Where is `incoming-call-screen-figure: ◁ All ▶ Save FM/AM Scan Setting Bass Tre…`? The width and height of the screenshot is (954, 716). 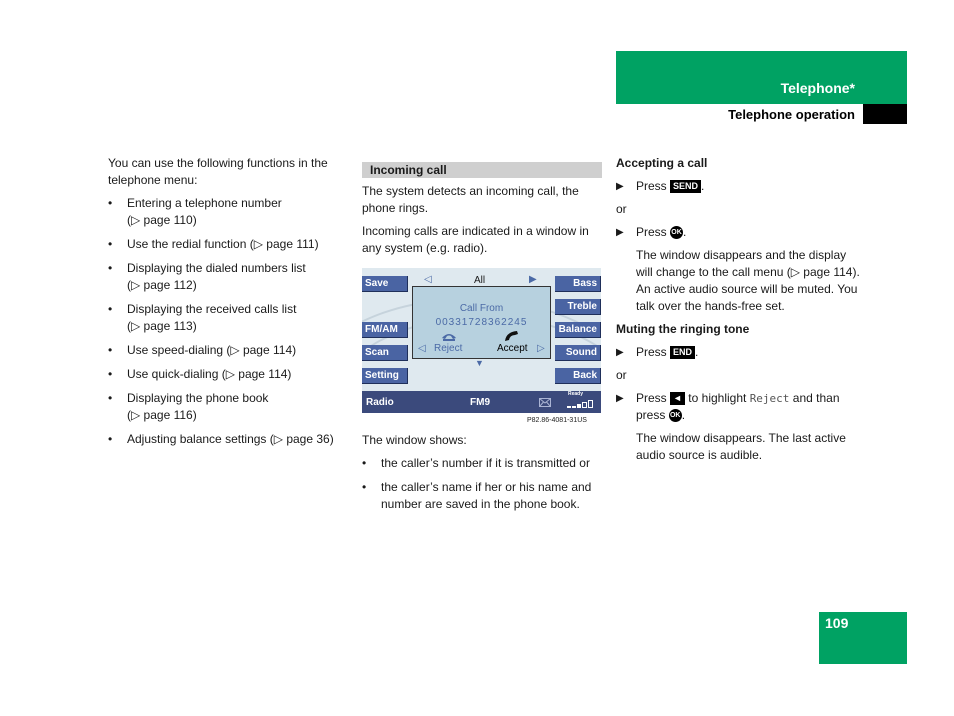
incoming-call-screen-figure: ◁ All ▶ Save FM/AM Scan Setting Bass Tre… is located at coordinates (481, 340).